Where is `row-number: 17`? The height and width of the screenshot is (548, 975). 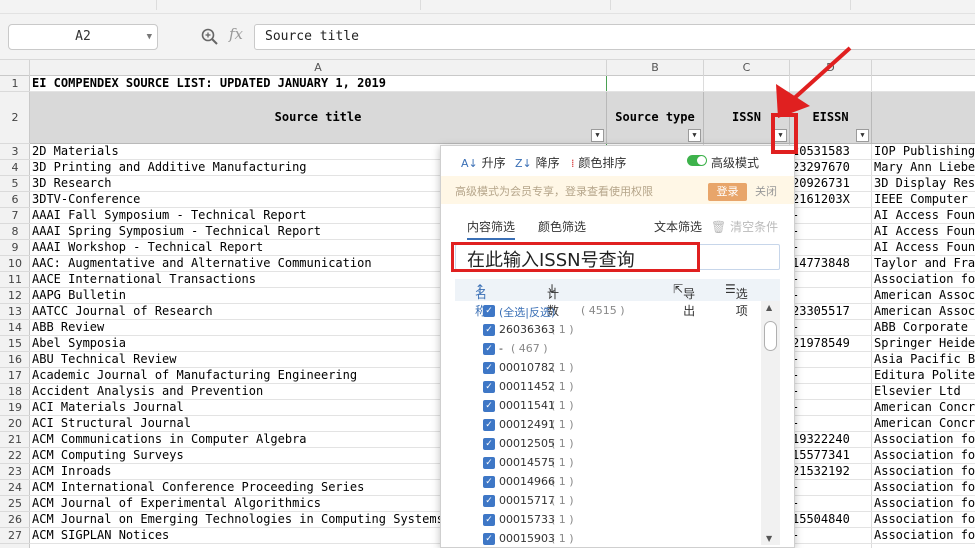
row-number: 17 is located at coordinates (15, 376).